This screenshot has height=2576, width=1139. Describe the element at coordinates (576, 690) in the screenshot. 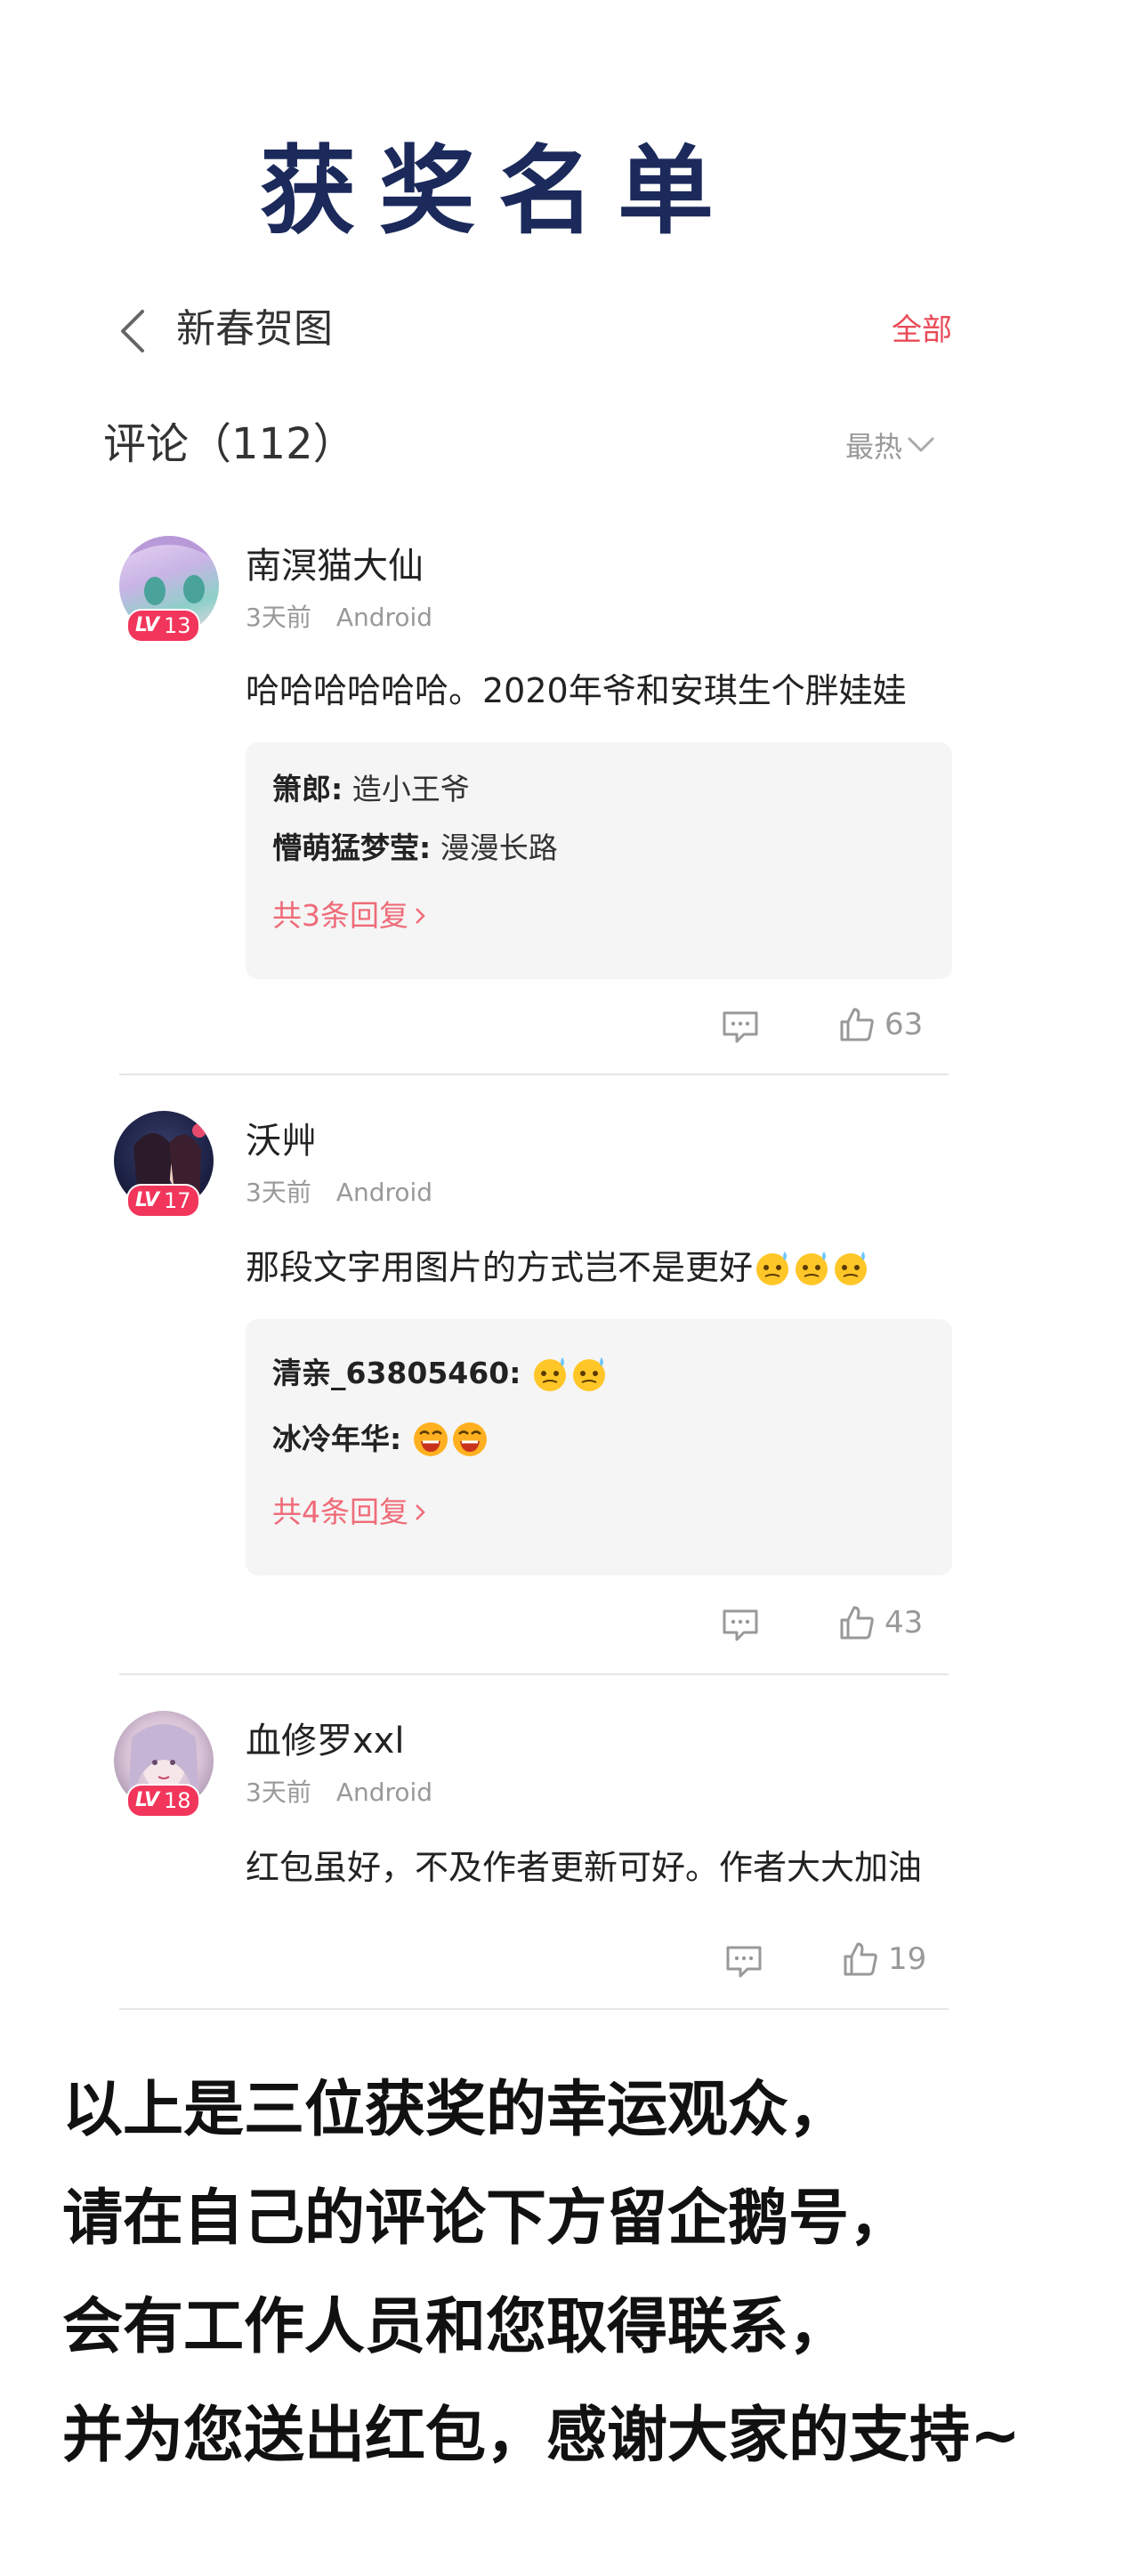

I see `comment-text: 哈哈哈哈哈哈。2020年爷和安琪生个胖娃娃` at that location.